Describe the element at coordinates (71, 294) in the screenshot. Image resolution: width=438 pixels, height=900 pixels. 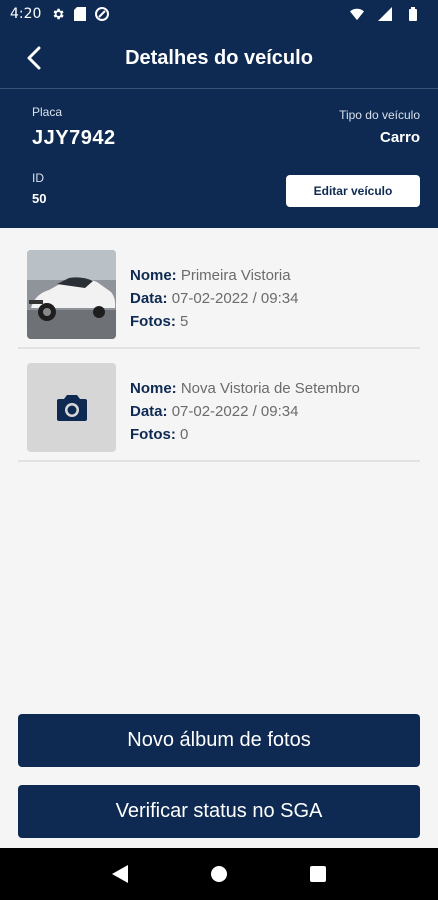
I see `car-photo-thumbnail` at that location.